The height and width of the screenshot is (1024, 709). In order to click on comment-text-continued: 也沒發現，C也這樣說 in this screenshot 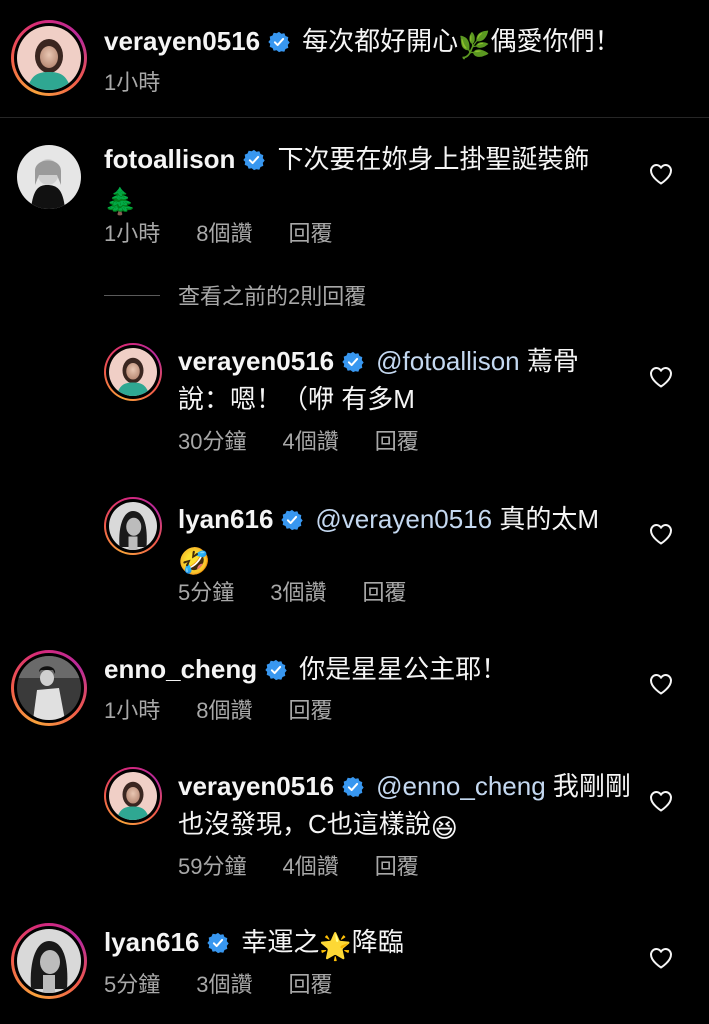, I will do `click(304, 824)`.